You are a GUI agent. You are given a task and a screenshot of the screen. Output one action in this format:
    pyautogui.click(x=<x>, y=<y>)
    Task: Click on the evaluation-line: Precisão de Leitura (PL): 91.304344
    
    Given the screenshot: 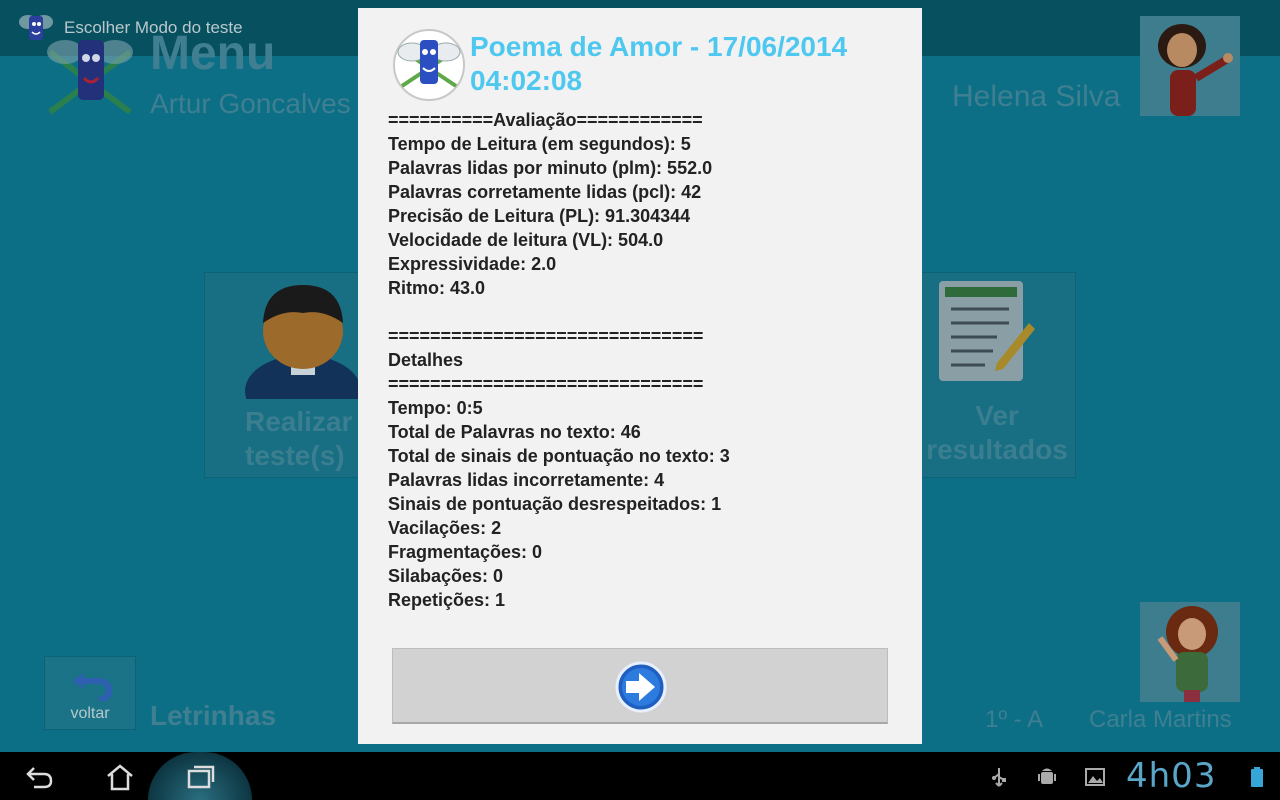 What is the action you would take?
    pyautogui.click(x=539, y=216)
    